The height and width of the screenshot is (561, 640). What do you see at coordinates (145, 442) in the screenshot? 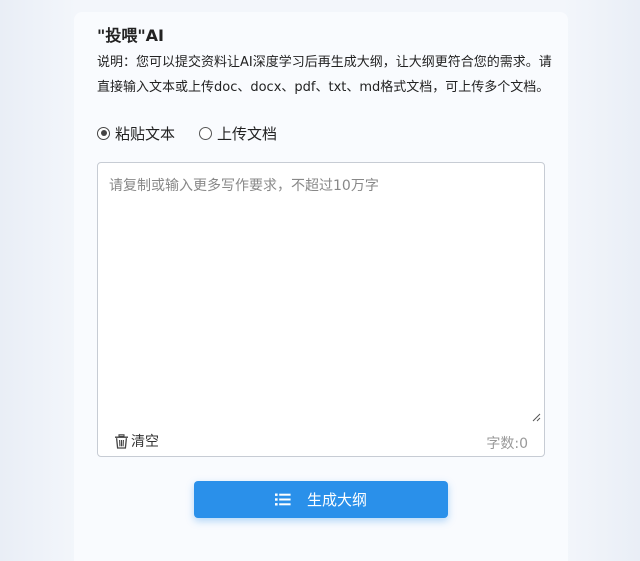
I see `clear-label: 清空` at bounding box center [145, 442].